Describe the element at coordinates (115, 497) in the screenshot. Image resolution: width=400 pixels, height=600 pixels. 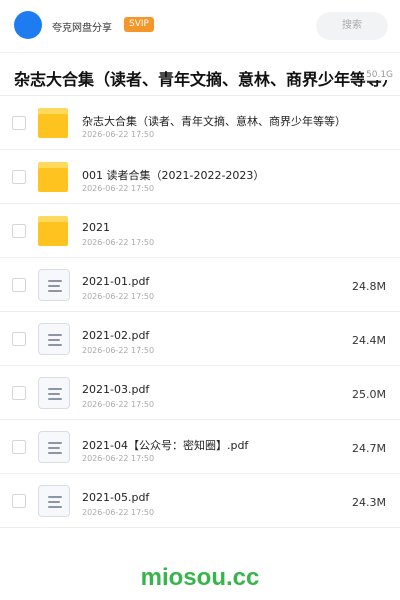
I see `item-name: 2021-05.pdf` at that location.